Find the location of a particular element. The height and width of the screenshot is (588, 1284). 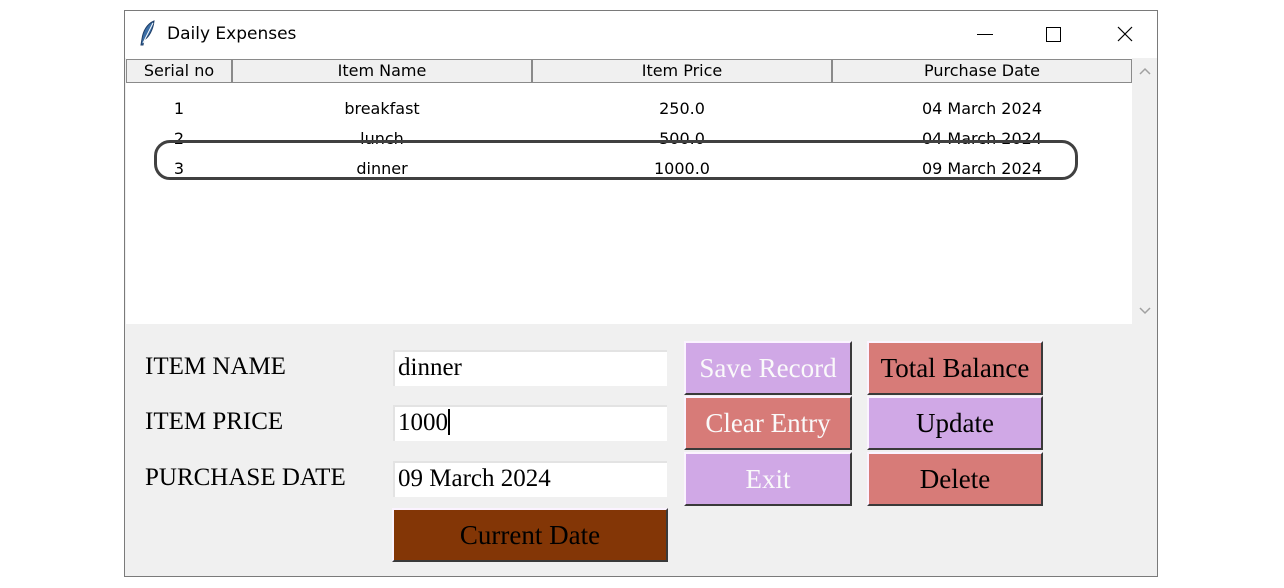

cell-serial-no: 1 is located at coordinates (179, 108).